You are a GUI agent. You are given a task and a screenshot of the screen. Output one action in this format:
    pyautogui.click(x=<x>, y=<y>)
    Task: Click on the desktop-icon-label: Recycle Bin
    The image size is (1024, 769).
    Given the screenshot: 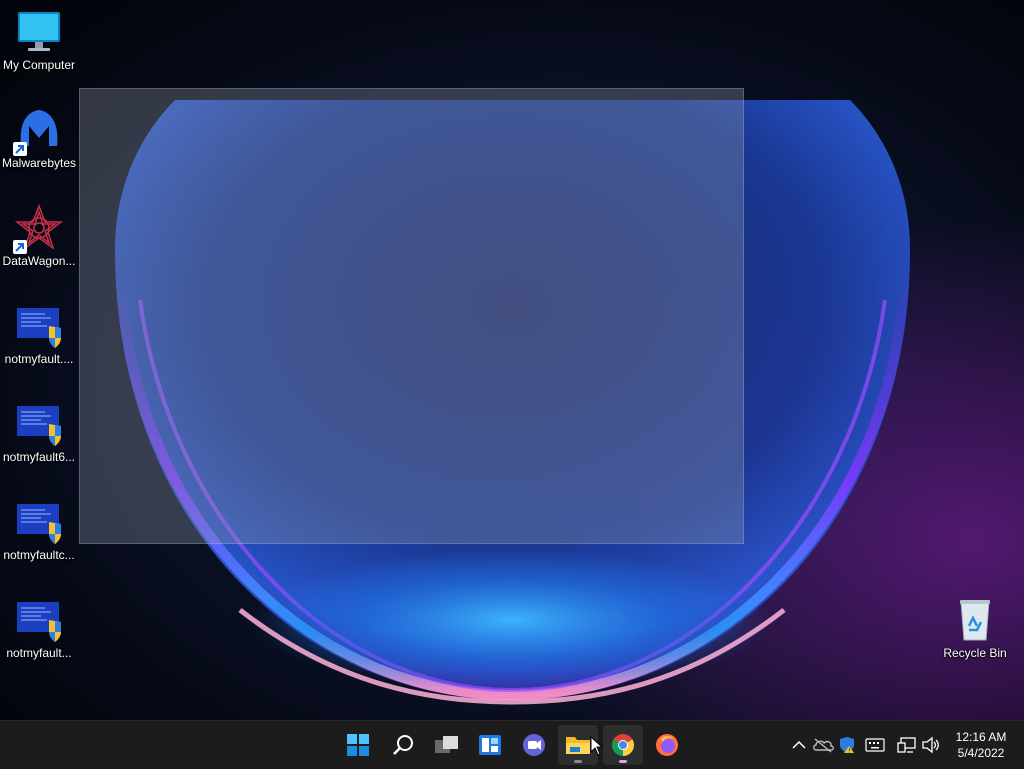 What is the action you would take?
    pyautogui.click(x=975, y=653)
    